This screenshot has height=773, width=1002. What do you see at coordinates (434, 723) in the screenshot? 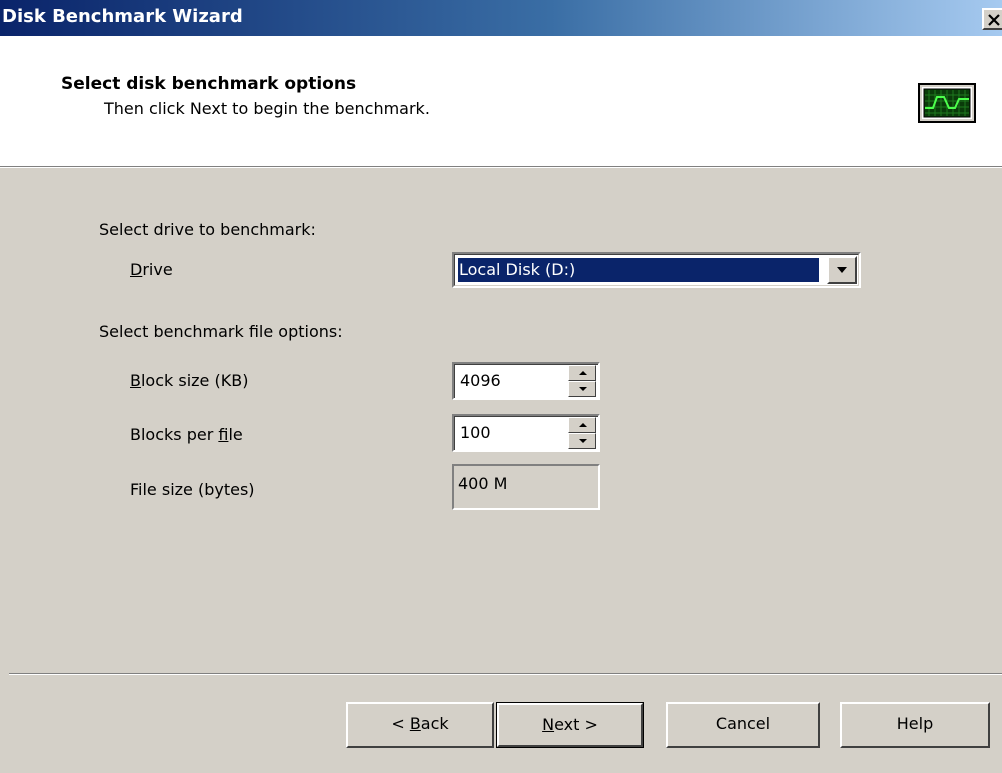
I see `back-button-label: ack` at bounding box center [434, 723].